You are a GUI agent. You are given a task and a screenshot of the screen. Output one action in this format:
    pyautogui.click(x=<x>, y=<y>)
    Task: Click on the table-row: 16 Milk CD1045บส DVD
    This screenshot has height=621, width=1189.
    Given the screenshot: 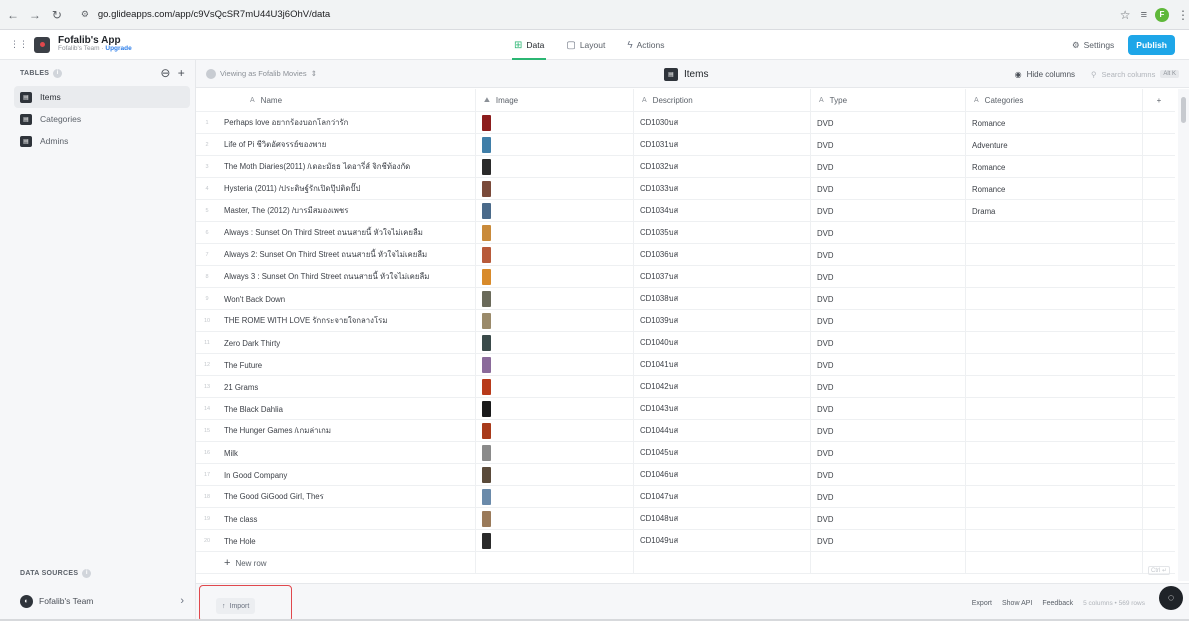 What is the action you would take?
    pyautogui.click(x=685, y=453)
    